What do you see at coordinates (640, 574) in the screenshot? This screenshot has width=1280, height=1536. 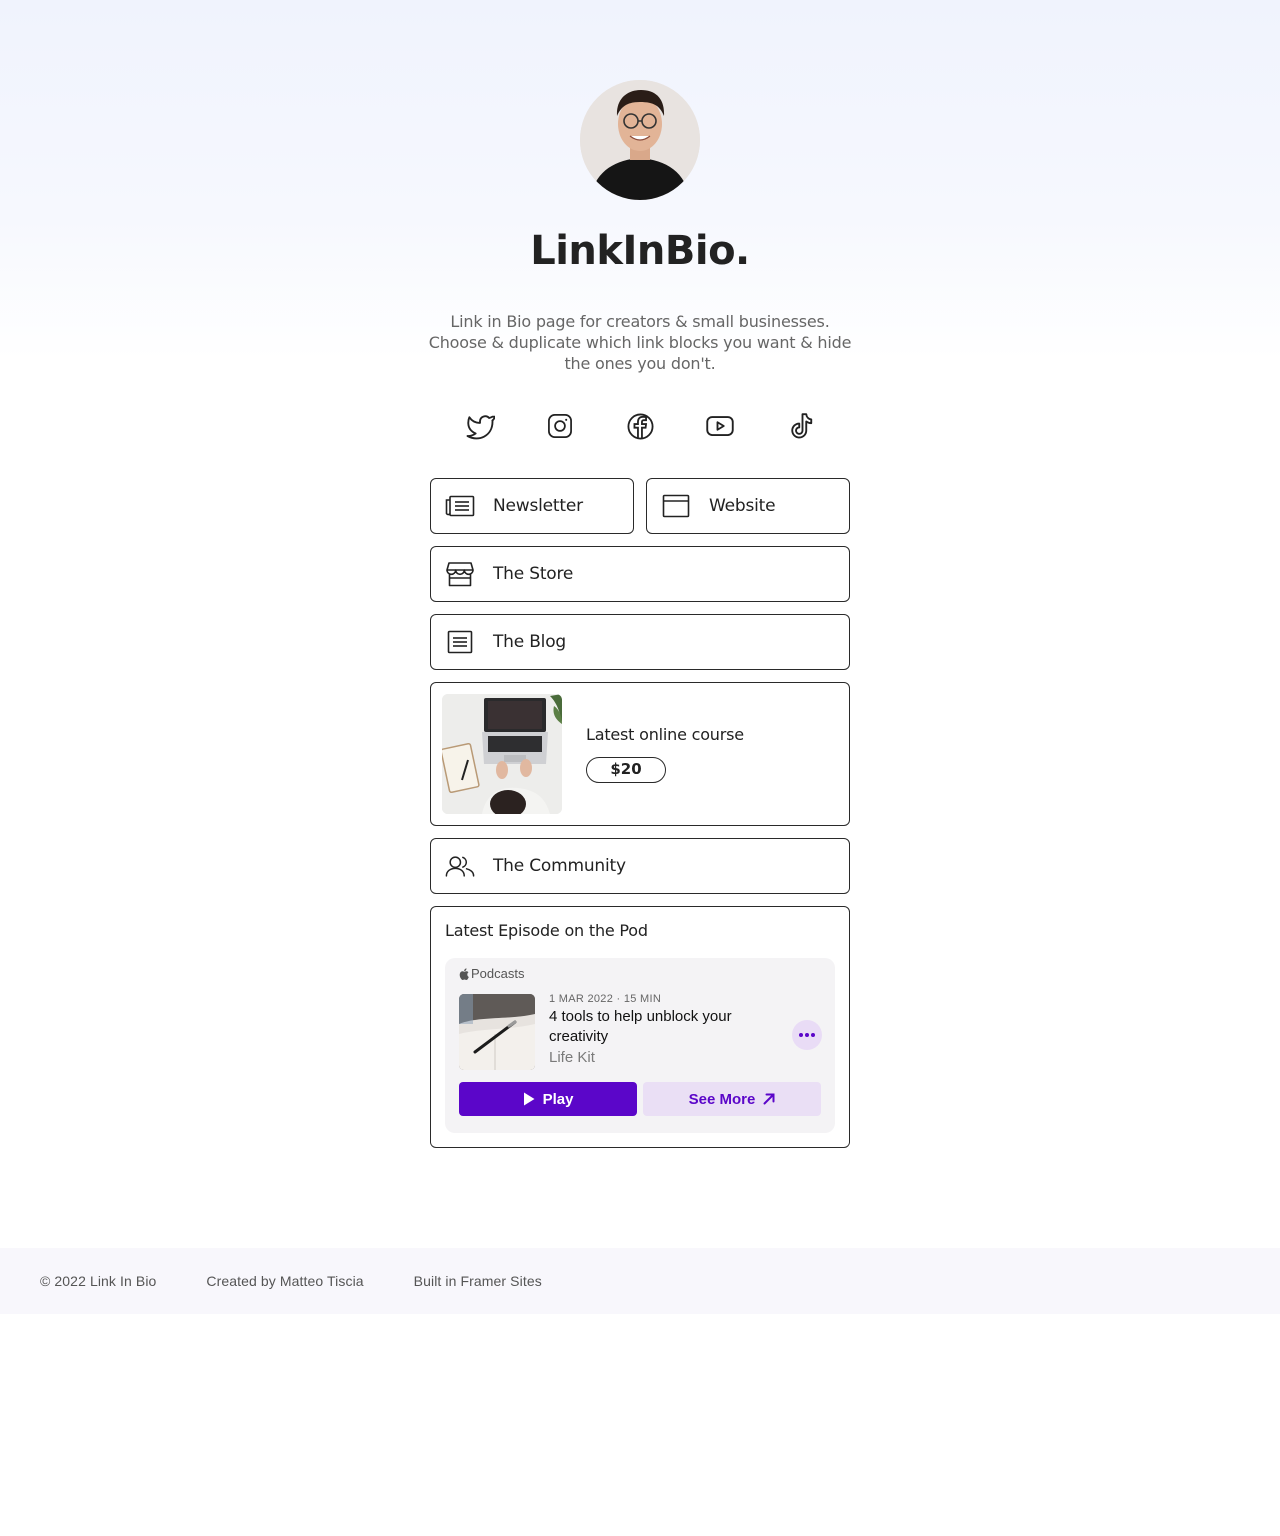 I see `store-link: The Store` at bounding box center [640, 574].